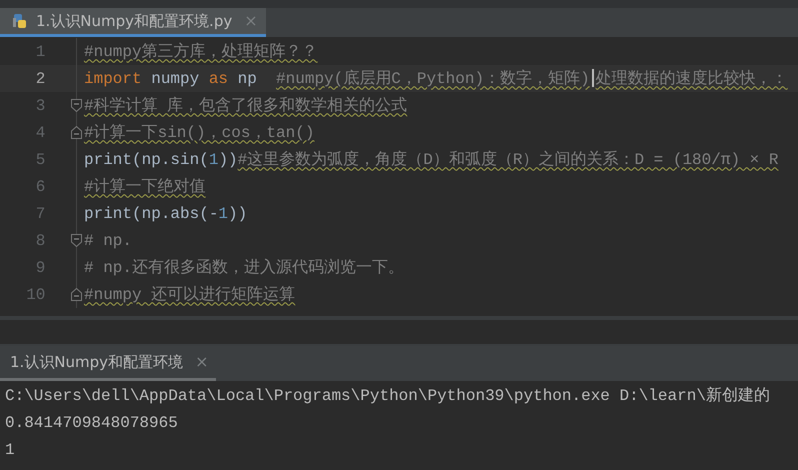 The image size is (798, 470). I want to click on console-line: C:\Users\dell\AppData\Local\Programs\Python\Python39\python.exe D:\learn\新创建的, so click(388, 396).